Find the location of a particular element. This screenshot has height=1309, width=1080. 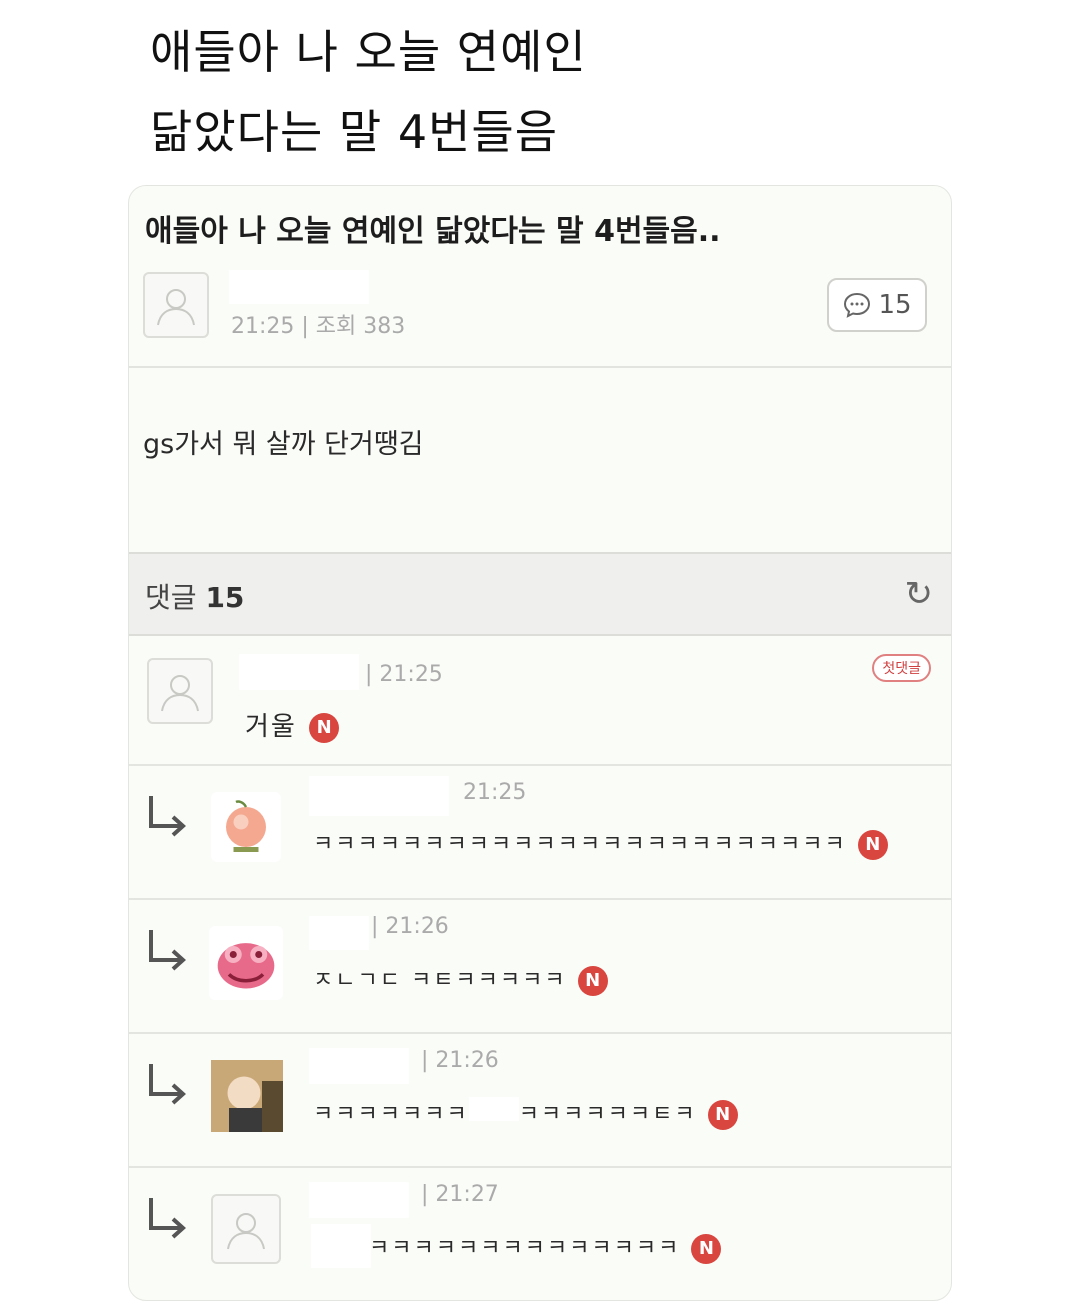

caption-line-2: 닮았다는 말 4번들음 is located at coordinates (354, 132).